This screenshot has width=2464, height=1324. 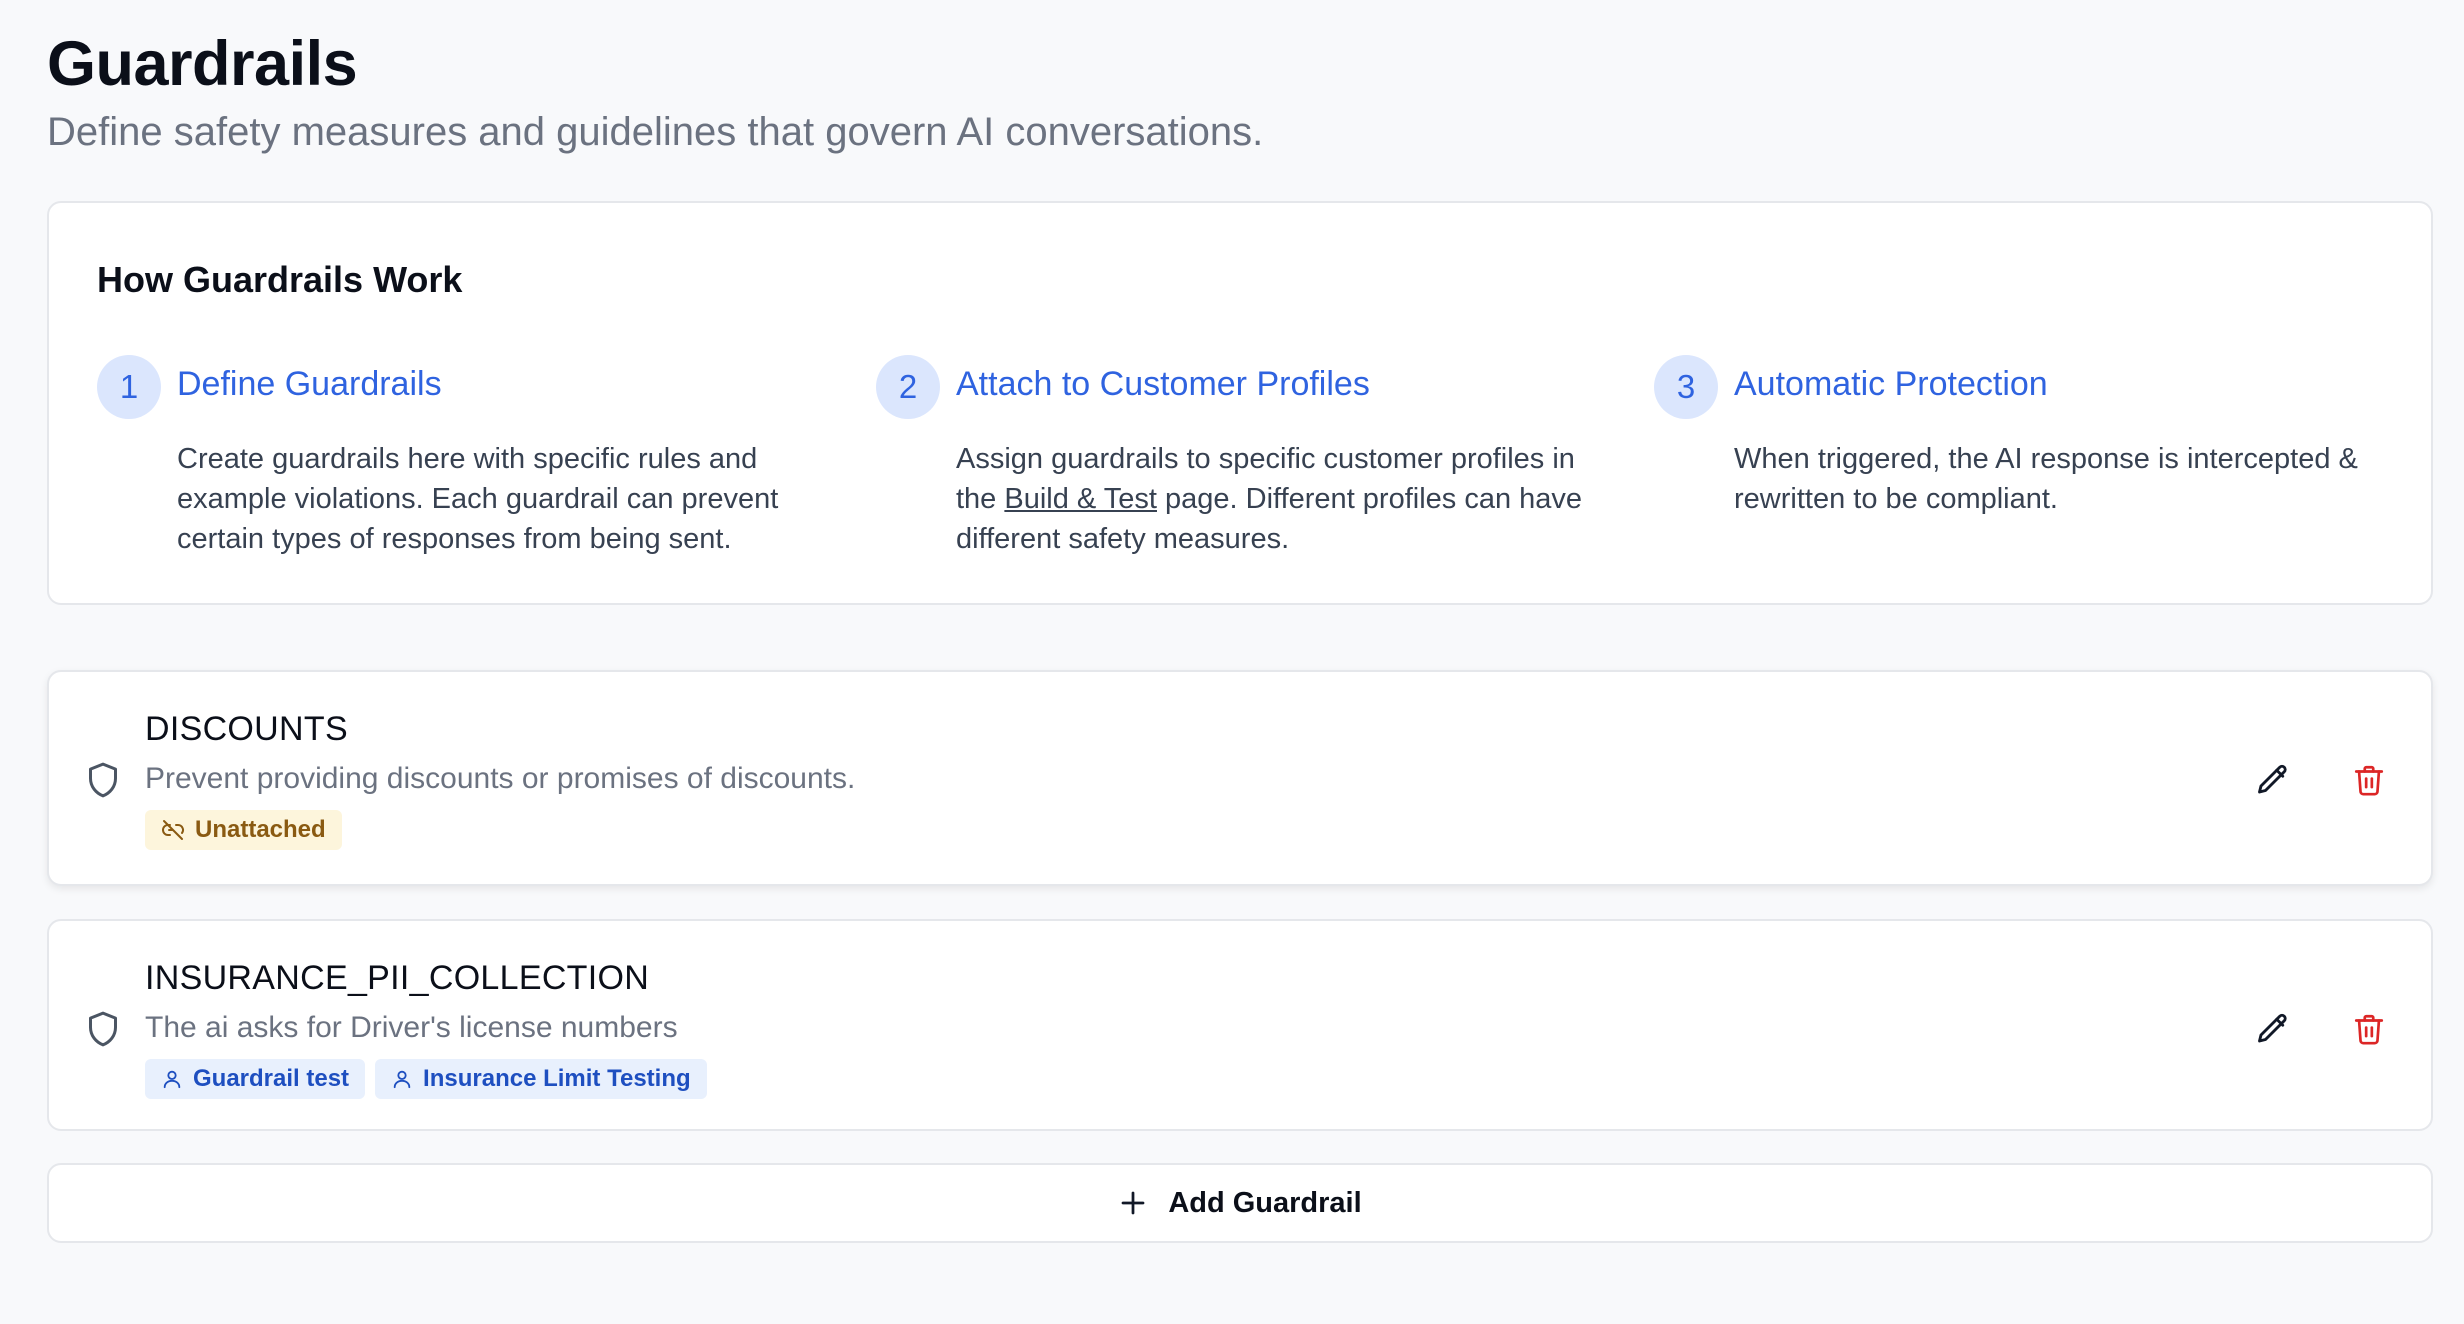 I want to click on step-title: Attach to Customer Profiles, so click(x=1163, y=384).